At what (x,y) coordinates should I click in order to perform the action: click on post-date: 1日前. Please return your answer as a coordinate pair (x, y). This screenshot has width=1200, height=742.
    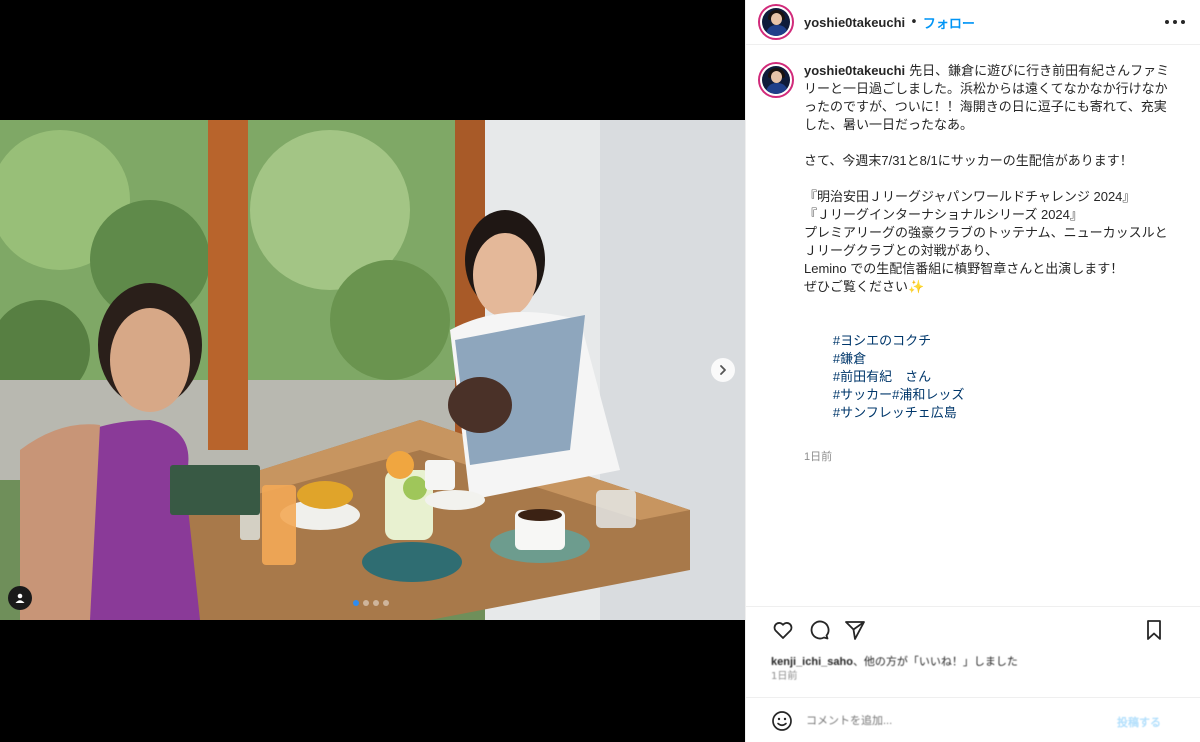
    Looking at the image, I should click on (784, 676).